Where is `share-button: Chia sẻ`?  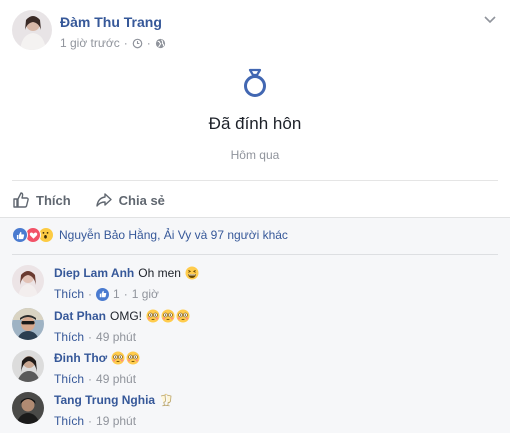 share-button: Chia sẻ is located at coordinates (130, 200).